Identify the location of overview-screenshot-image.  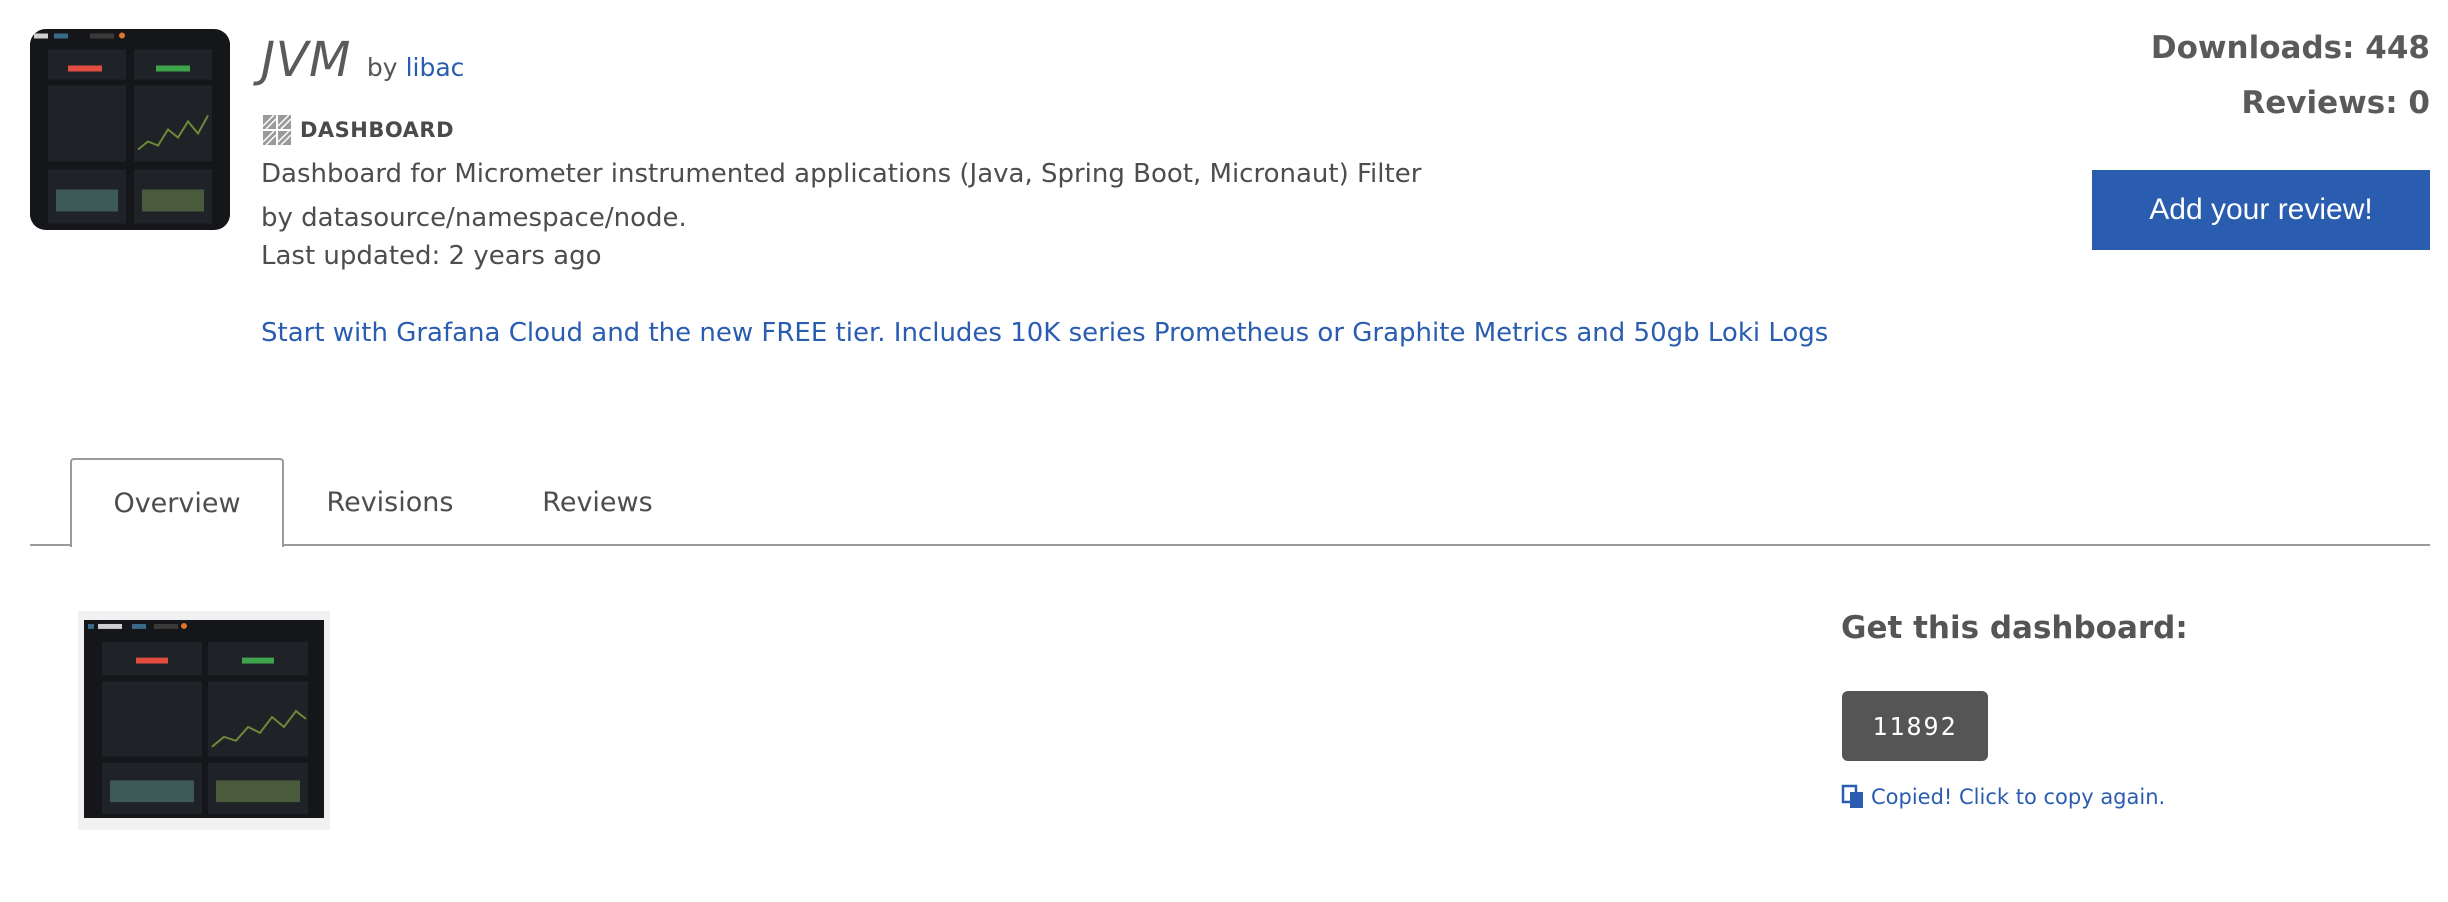
(204, 719).